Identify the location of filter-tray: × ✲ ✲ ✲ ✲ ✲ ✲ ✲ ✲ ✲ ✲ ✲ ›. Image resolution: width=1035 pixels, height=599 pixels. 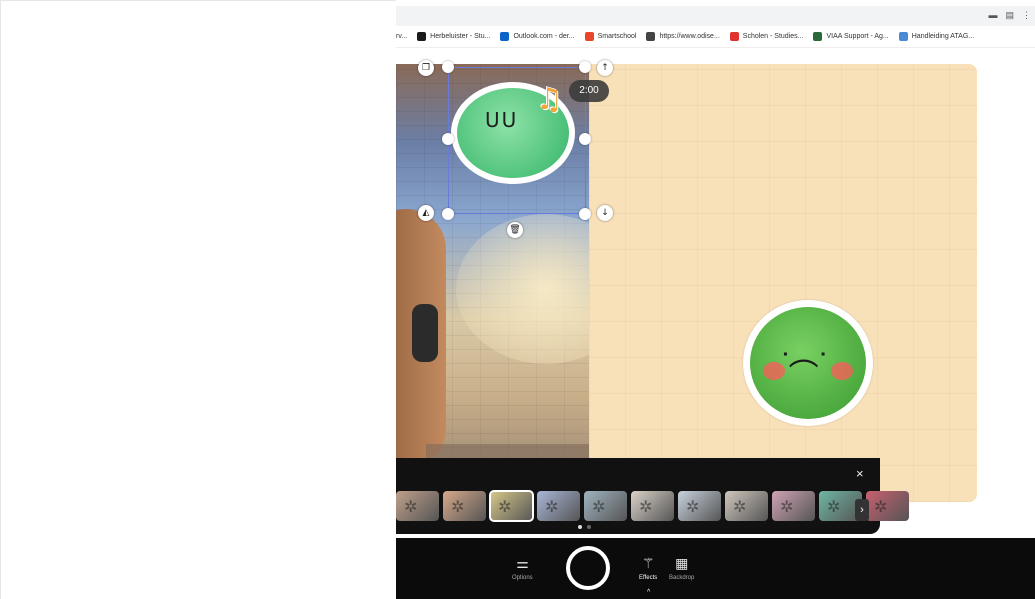
(652, 496).